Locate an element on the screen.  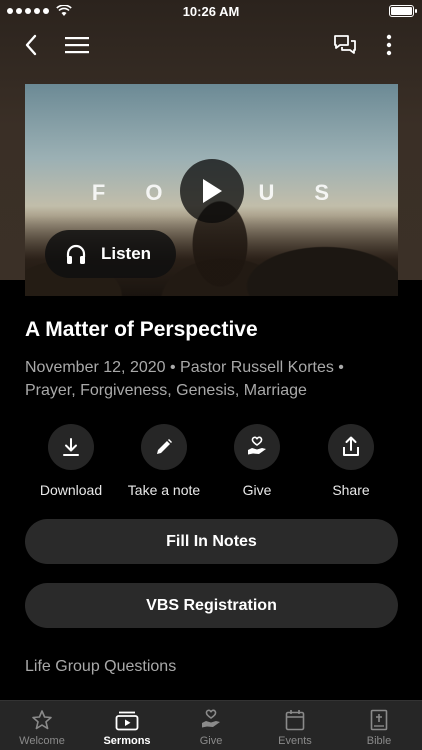
give-action-label: Give is located at coordinates (257, 490).